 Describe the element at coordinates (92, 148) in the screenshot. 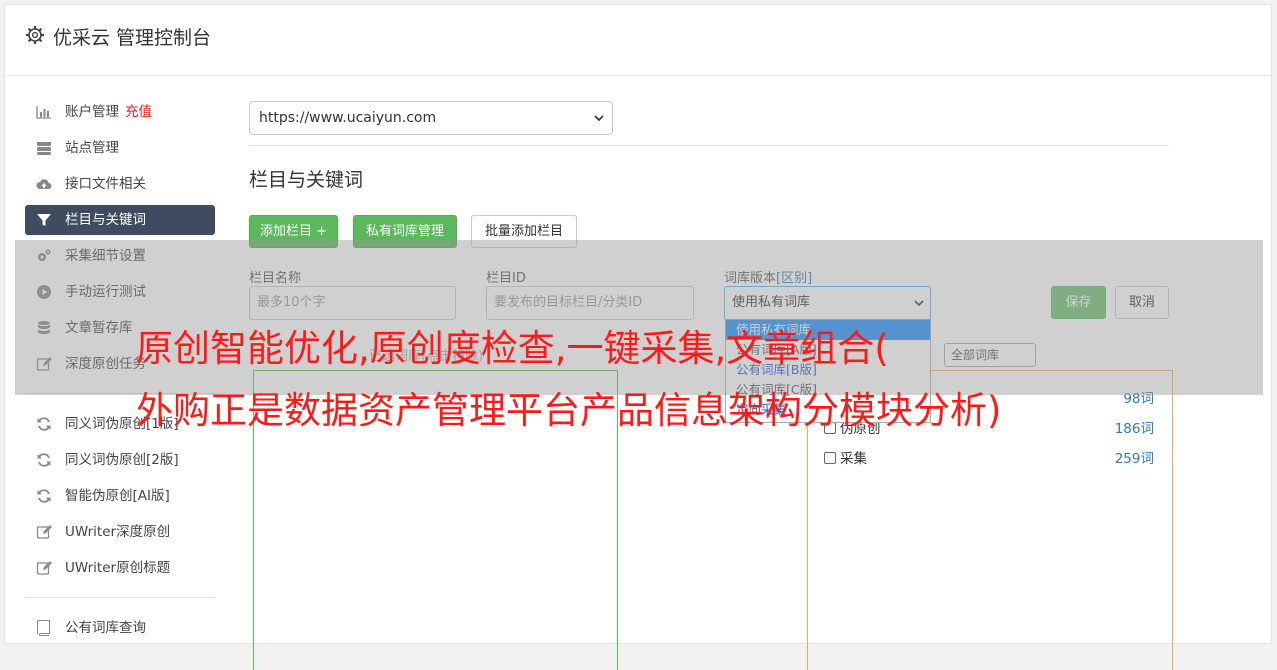

I see `sidebar-item-label: 站点管理` at that location.